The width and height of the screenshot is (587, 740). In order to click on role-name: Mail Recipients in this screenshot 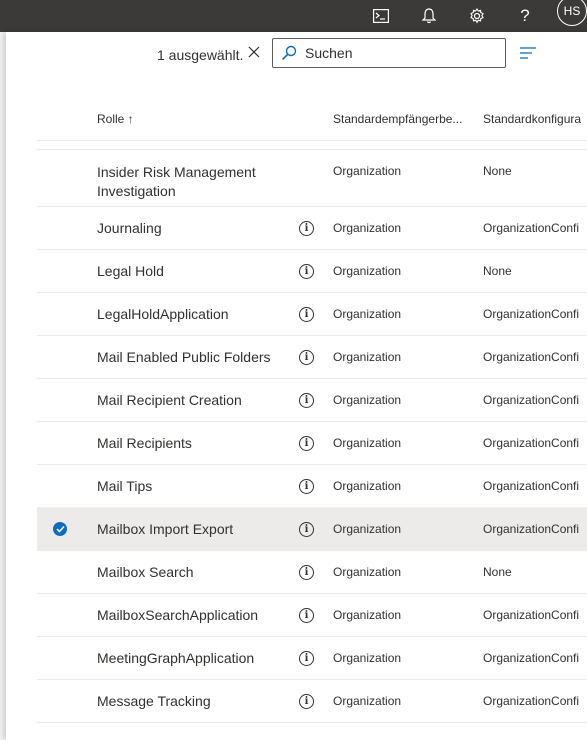, I will do `click(144, 443)`.